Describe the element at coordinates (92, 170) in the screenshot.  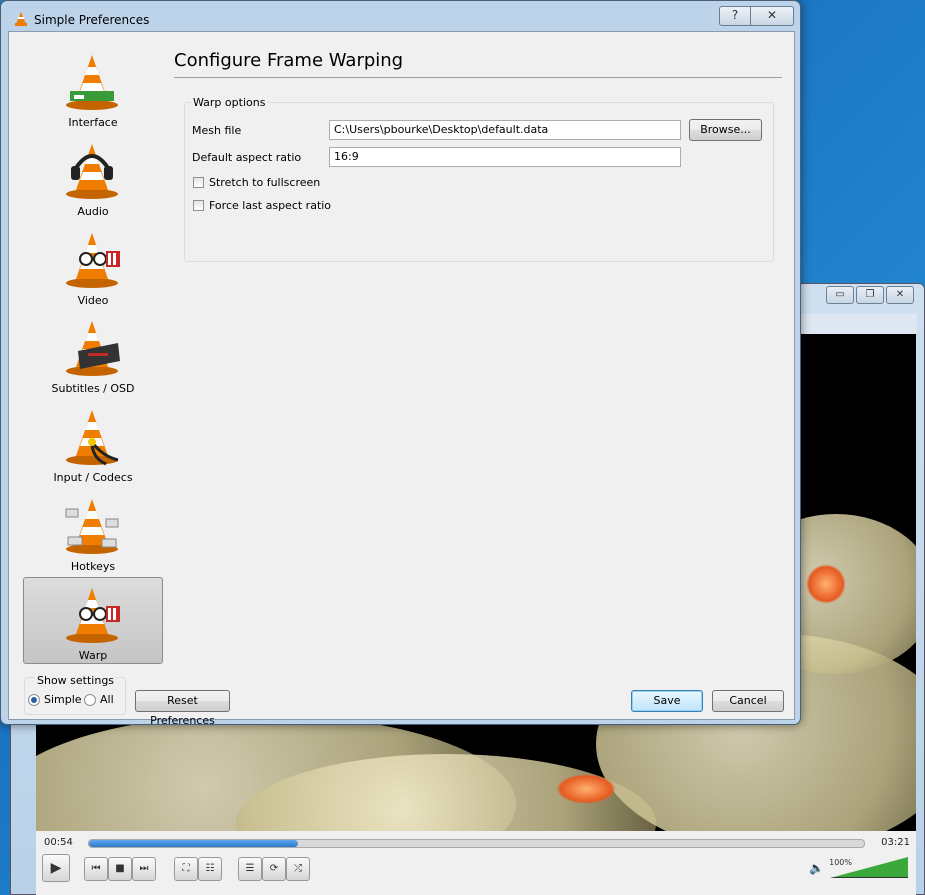
I see `vlc-cone-headphones-icon` at that location.